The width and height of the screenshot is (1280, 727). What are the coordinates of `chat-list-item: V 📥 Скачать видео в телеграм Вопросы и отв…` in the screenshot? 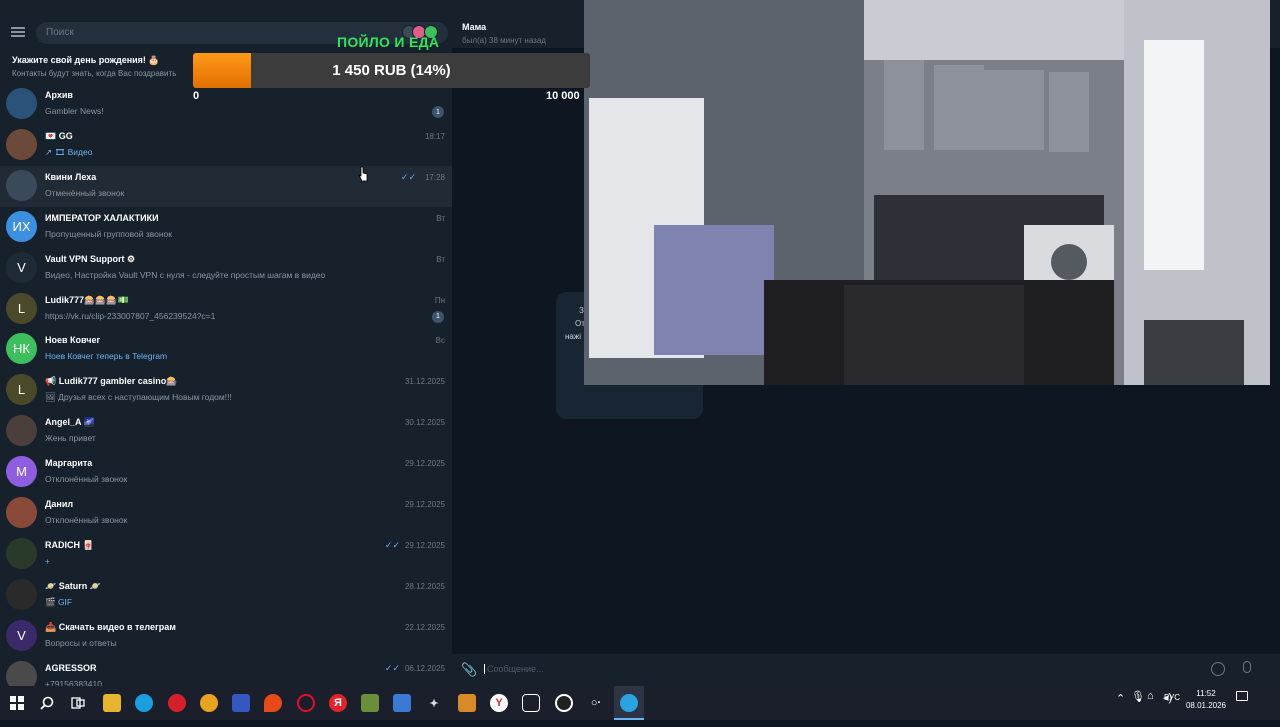 It's located at (226, 636).